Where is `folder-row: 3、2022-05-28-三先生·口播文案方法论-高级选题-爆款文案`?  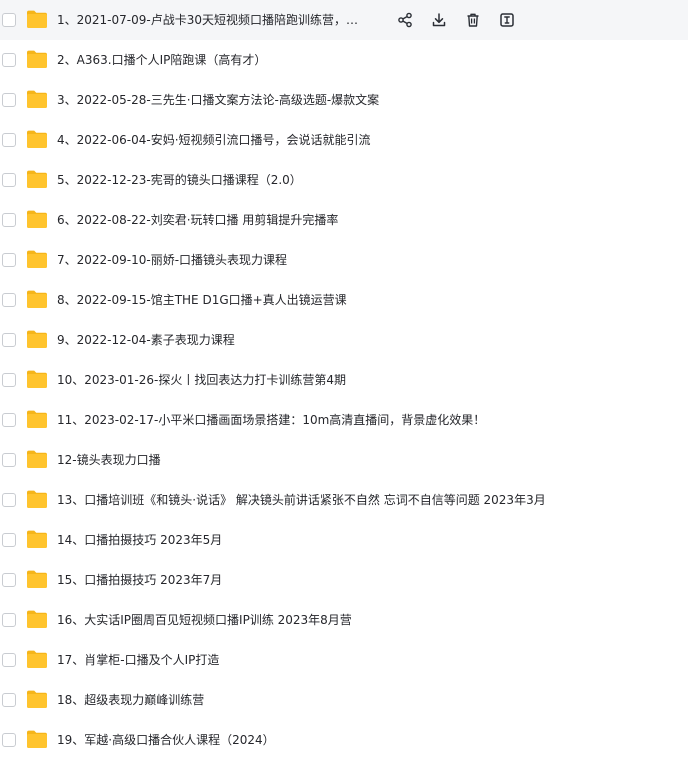 folder-row: 3、2022-05-28-三先生·口播文案方法论-高级选题-爆款文案 is located at coordinates (344, 100).